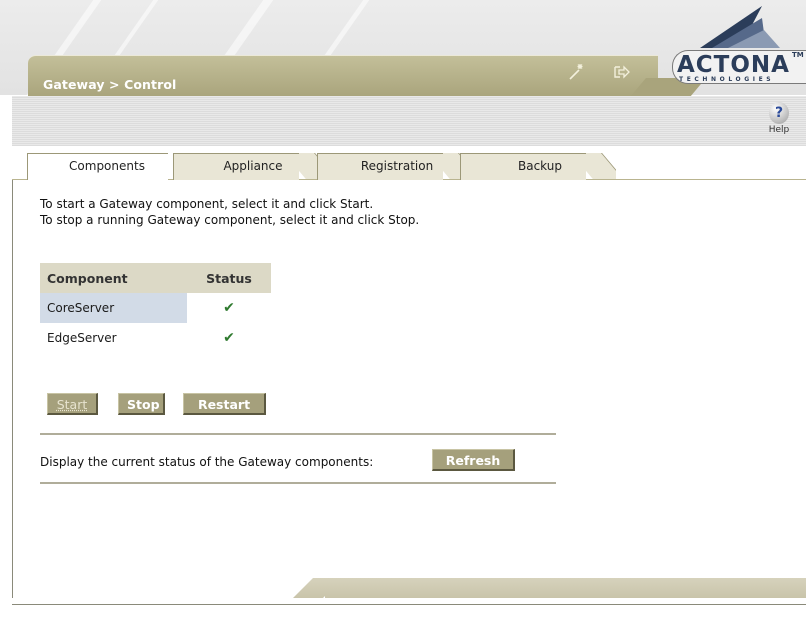 The height and width of the screenshot is (618, 806). Describe the element at coordinates (779, 130) in the screenshot. I see `help-label: Help` at that location.